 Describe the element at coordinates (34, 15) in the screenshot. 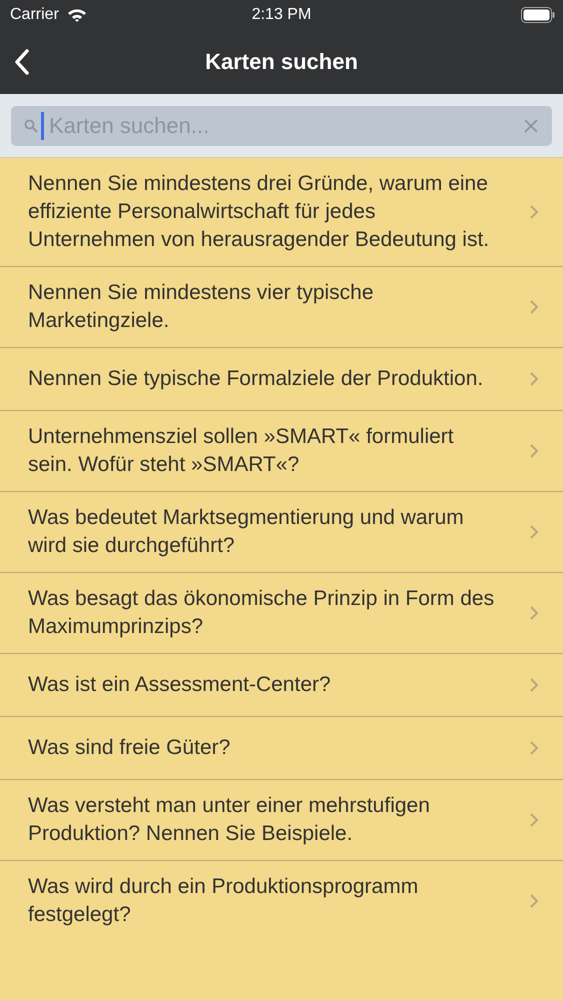

I see `carrier-label: Carrier` at that location.